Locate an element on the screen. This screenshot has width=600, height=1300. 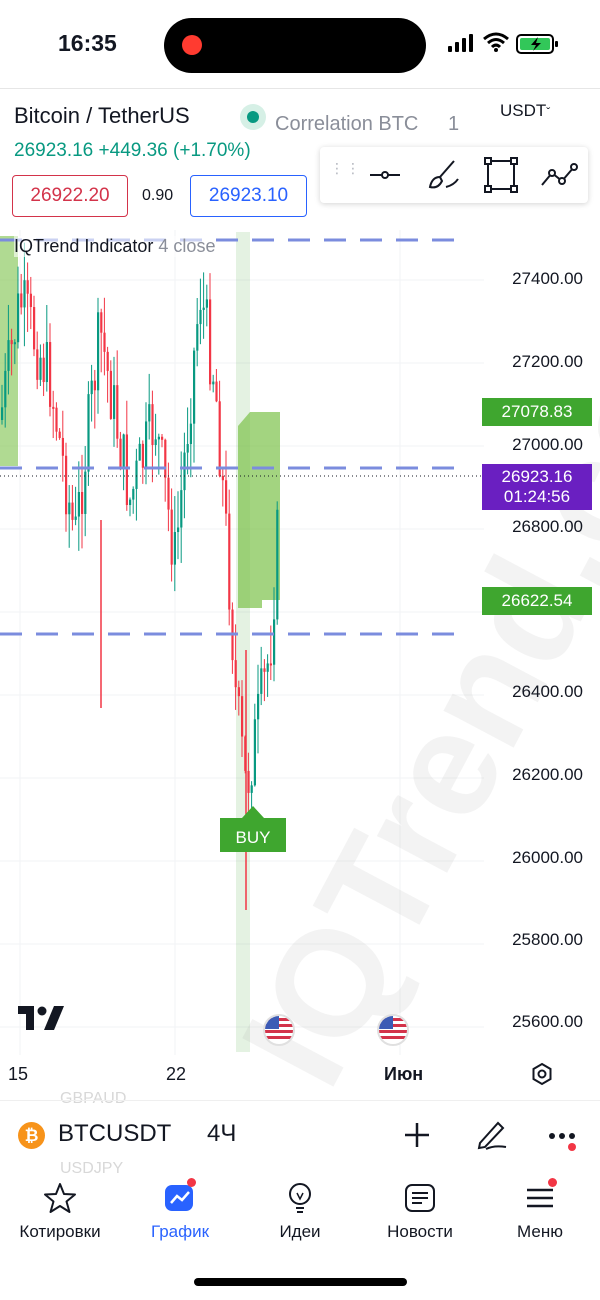
tab-label: Идеи is located at coordinates (300, 1231).